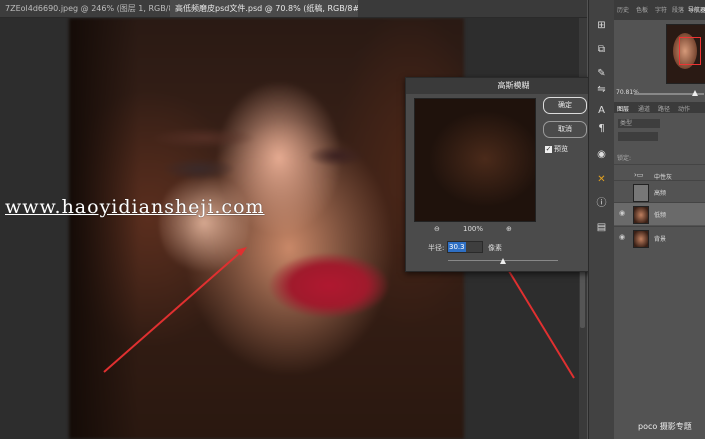 This screenshot has height=439, width=705. I want to click on layer-filter-row: 类型, so click(659, 131).